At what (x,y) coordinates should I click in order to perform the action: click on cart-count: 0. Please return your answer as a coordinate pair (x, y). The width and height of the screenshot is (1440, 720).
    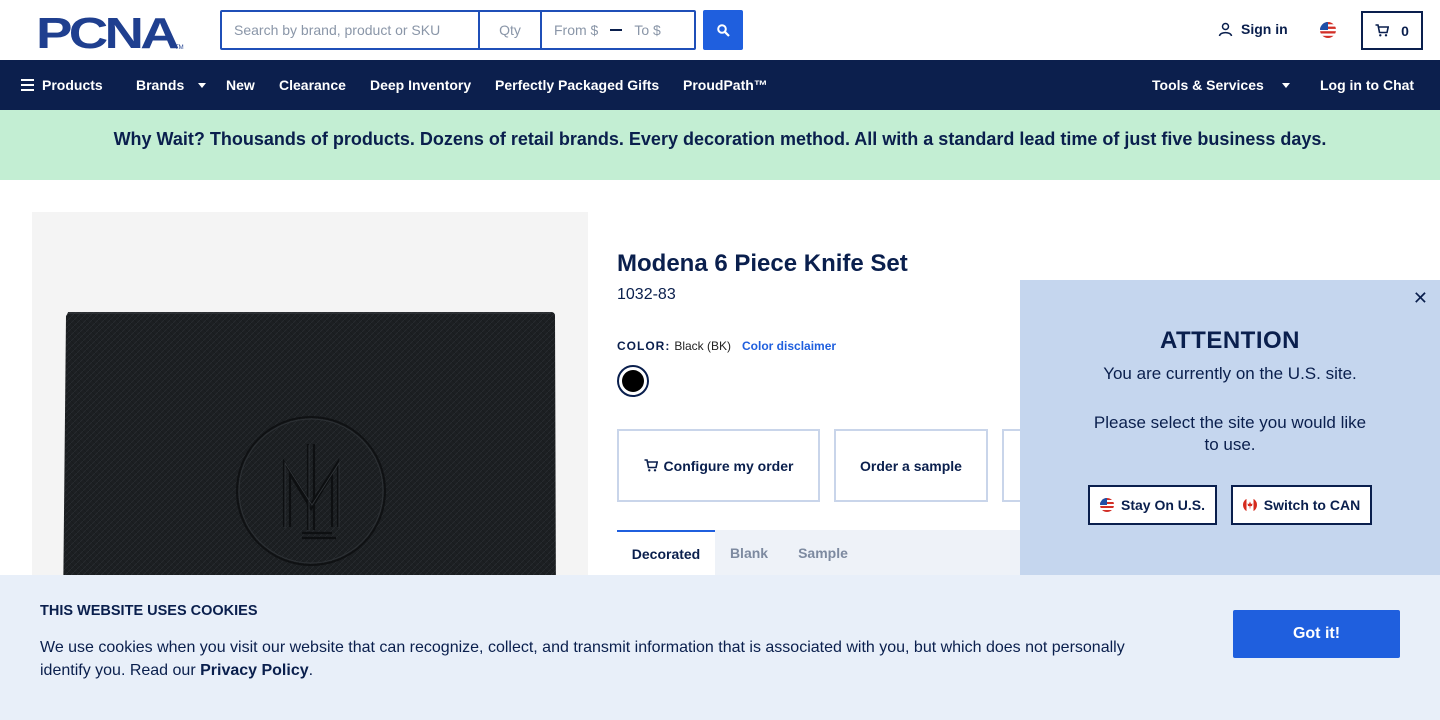
    Looking at the image, I should click on (1405, 30).